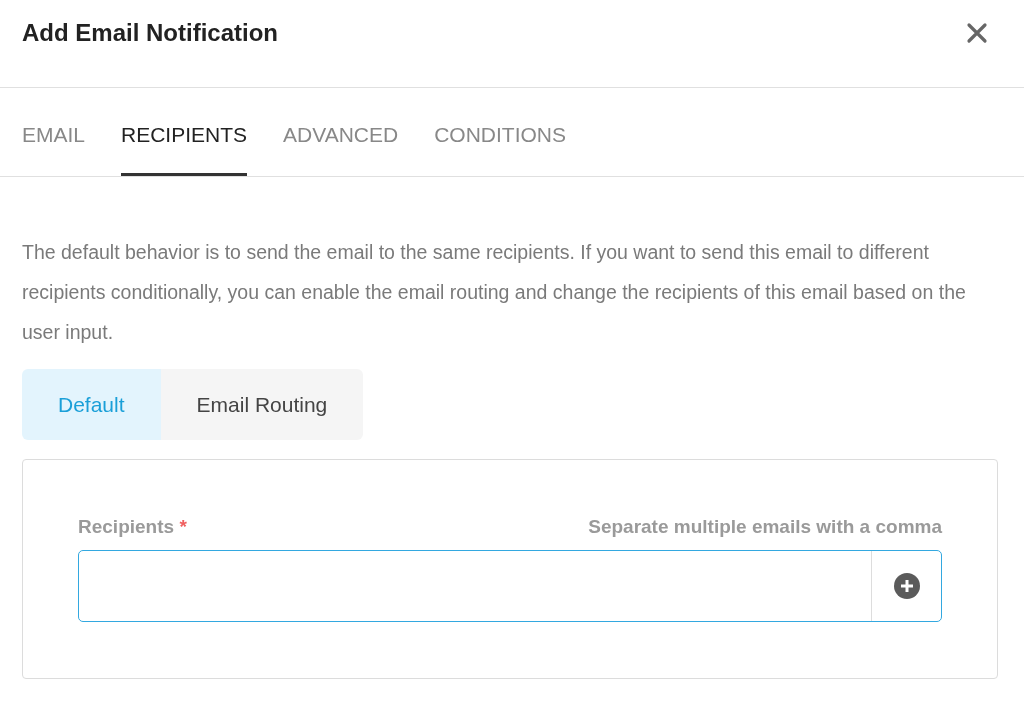 This screenshot has height=702, width=1024. What do you see at coordinates (510, 586) in the screenshot?
I see `recipients-input` at bounding box center [510, 586].